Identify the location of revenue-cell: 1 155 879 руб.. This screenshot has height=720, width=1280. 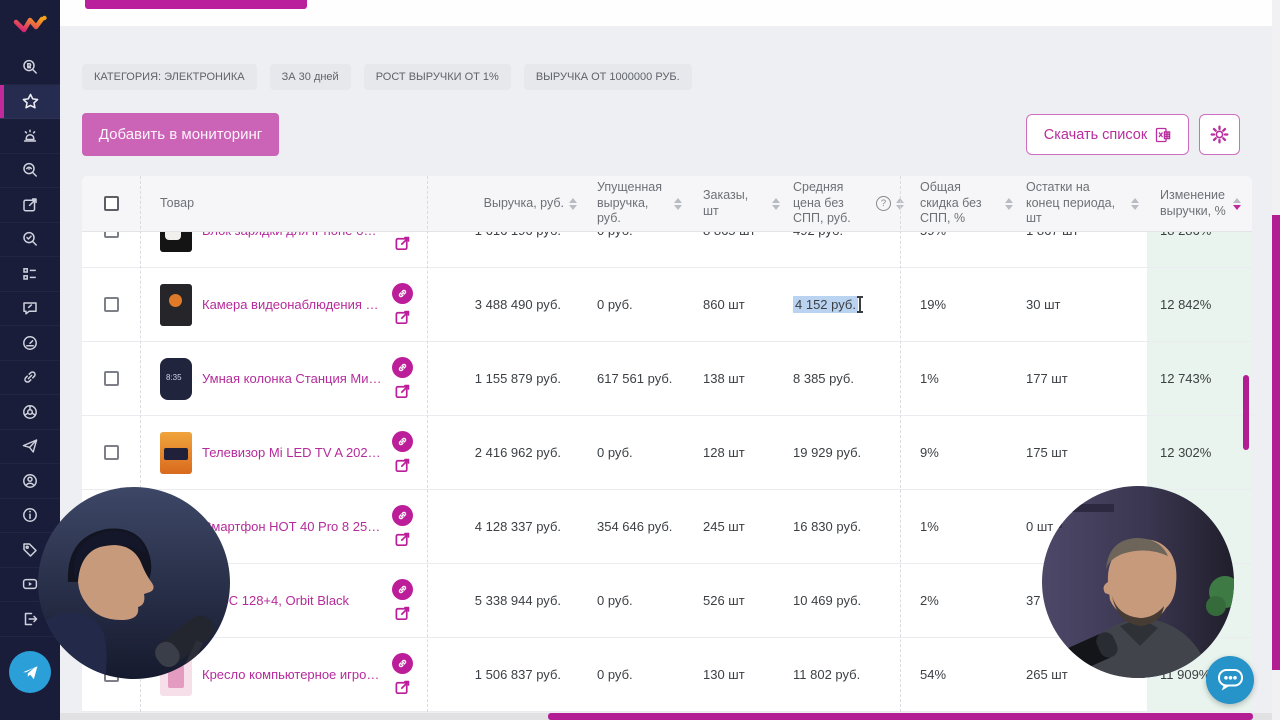
(517, 378).